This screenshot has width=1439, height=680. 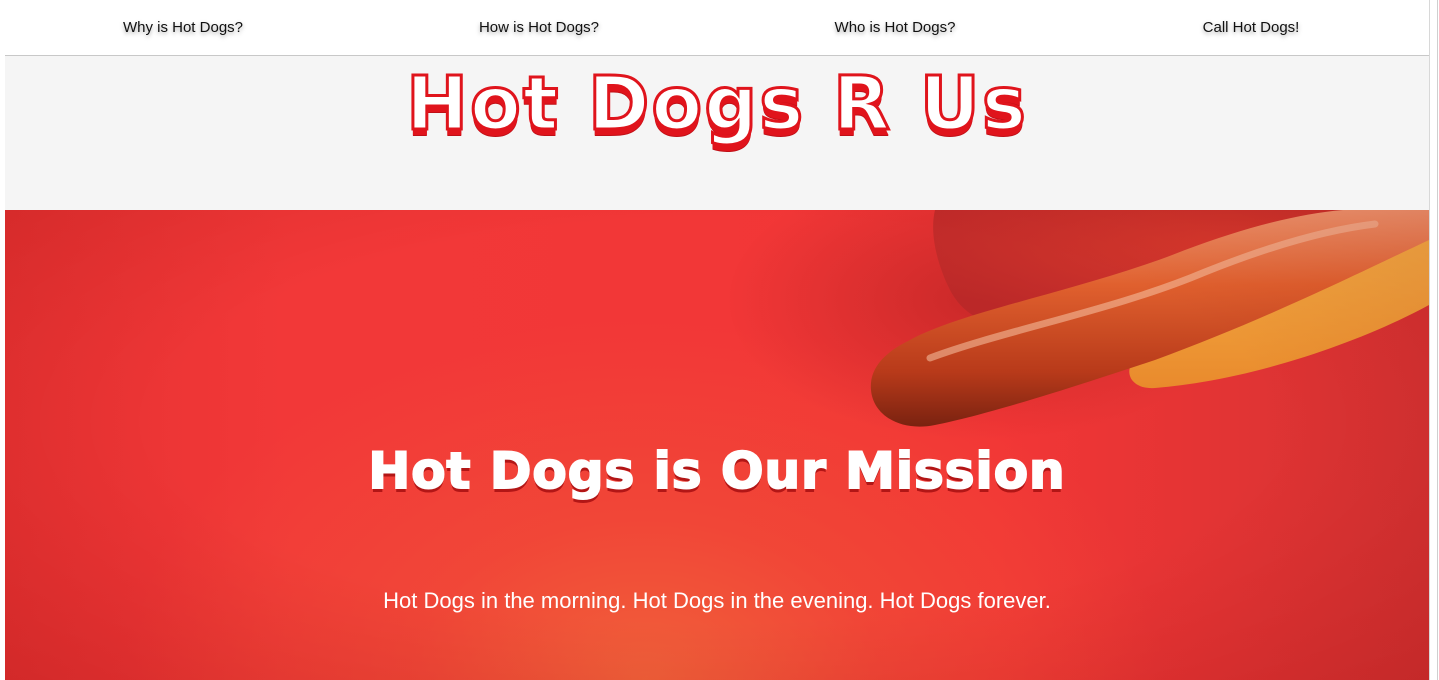 I want to click on nav-link-why: Why is Hot Dogs?, so click(x=183, y=27).